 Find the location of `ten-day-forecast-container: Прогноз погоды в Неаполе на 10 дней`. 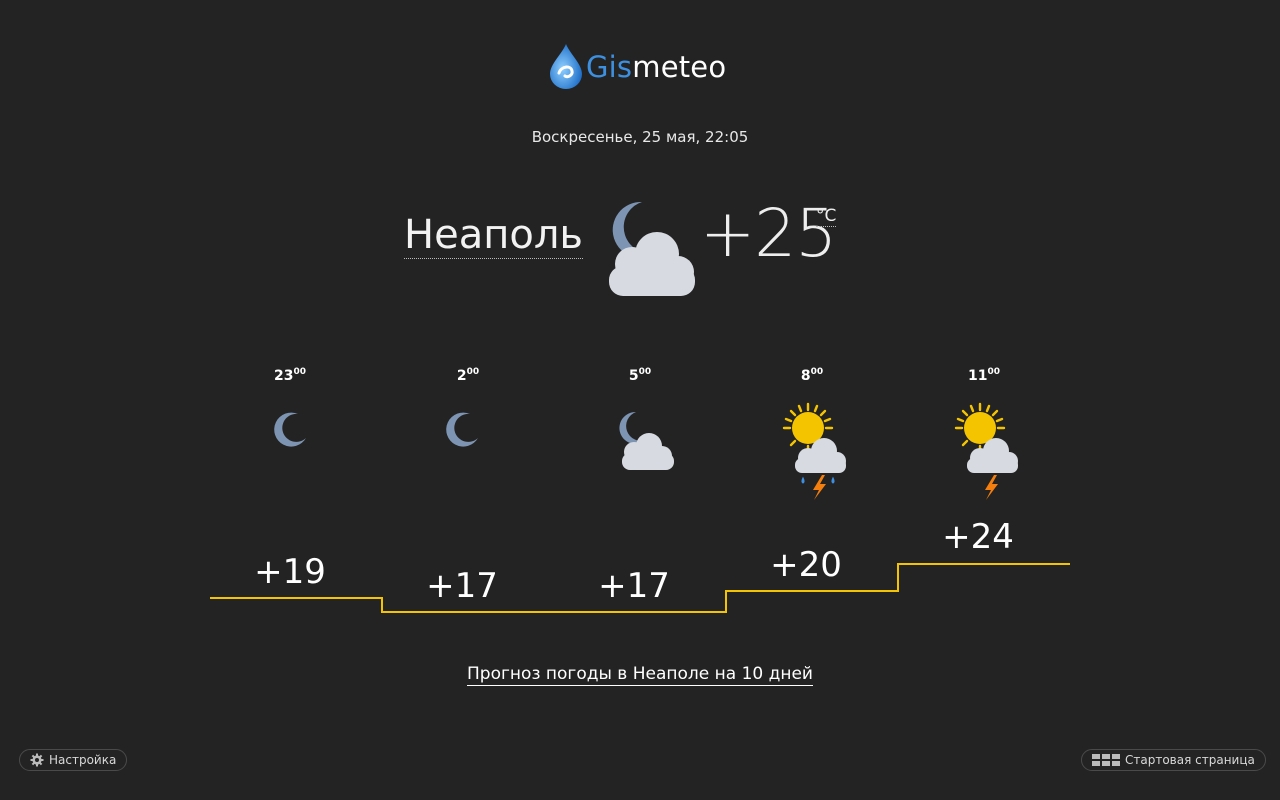

ten-day-forecast-container: Прогноз погоды в Неаполе на 10 дней is located at coordinates (640, 675).